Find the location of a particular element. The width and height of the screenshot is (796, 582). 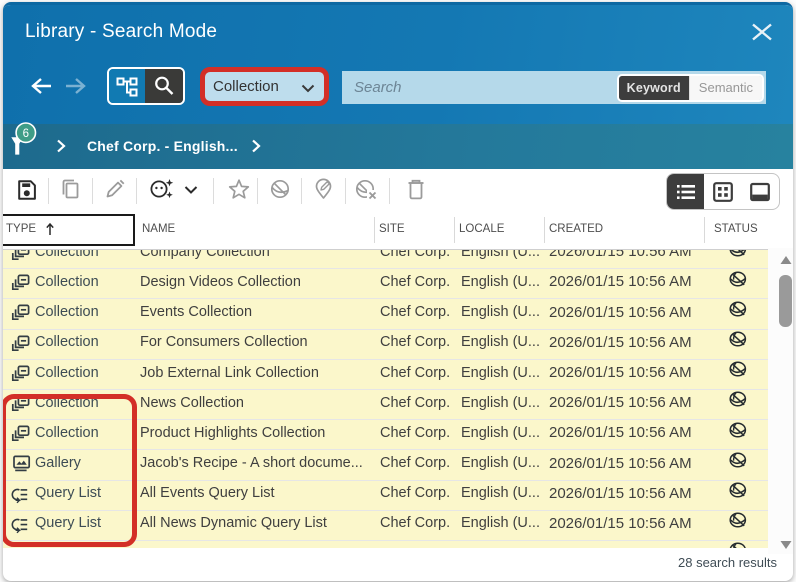

svg-text: 6 is located at coordinates (26, 134).